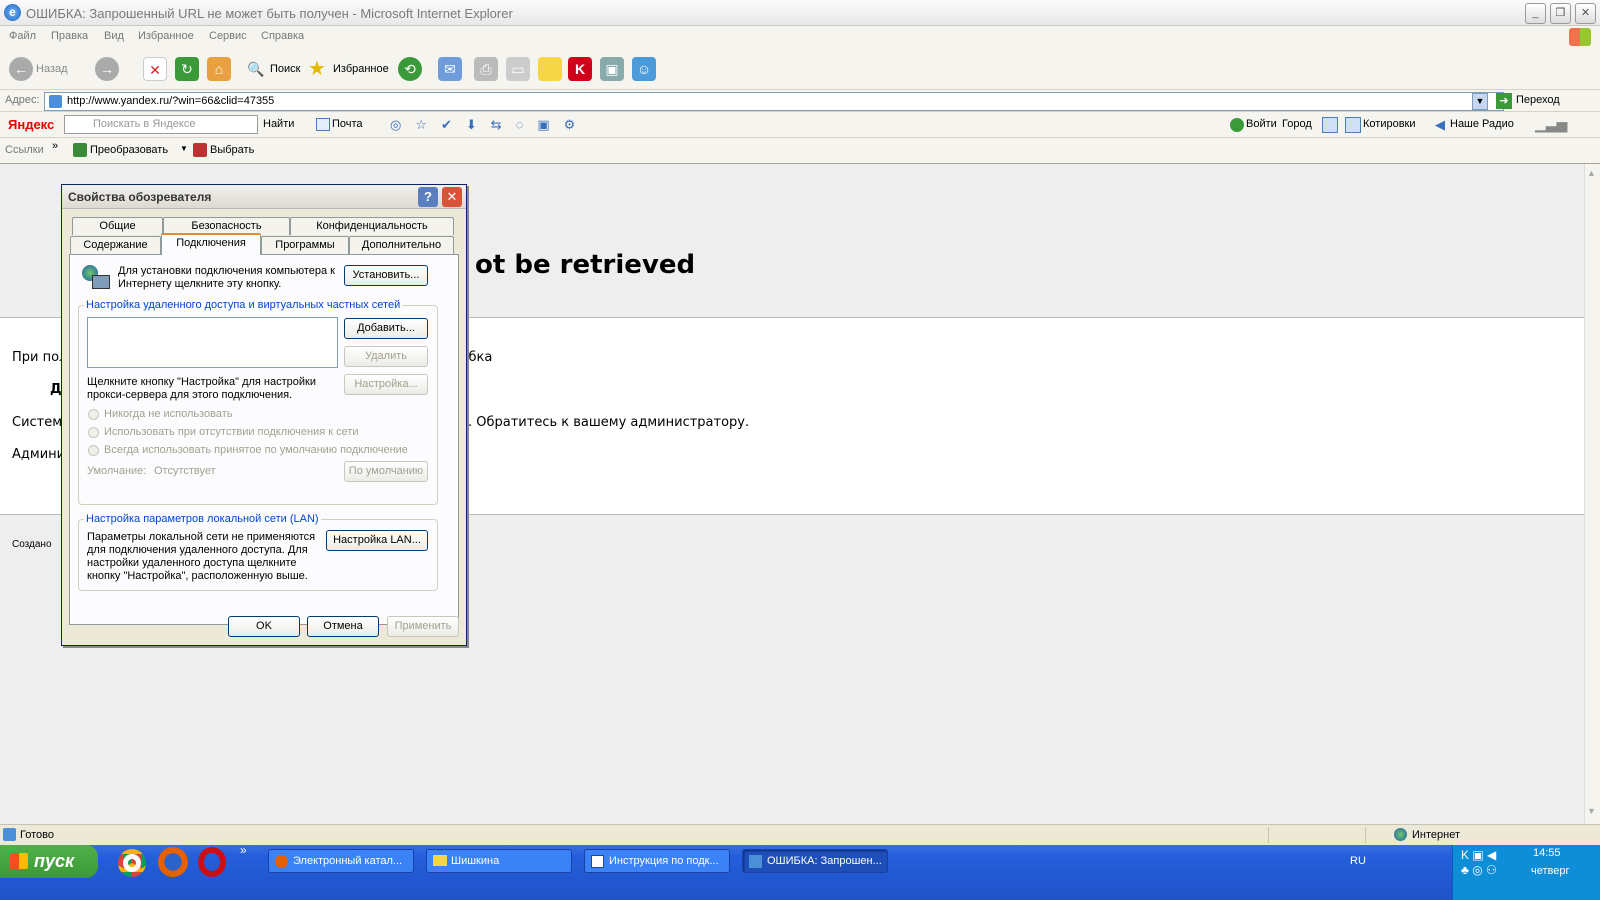  What do you see at coordinates (56, 389) in the screenshot?
I see `error-line-2-left: Д` at bounding box center [56, 389].